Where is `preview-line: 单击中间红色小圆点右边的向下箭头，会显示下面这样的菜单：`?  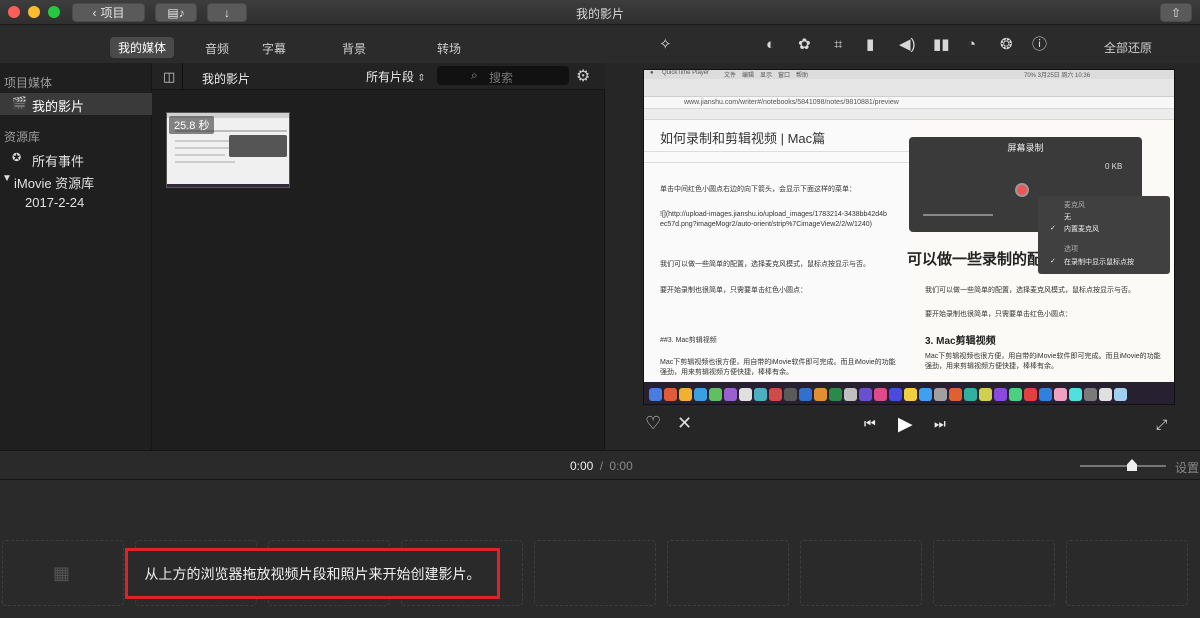 preview-line: 单击中间红色小圆点右边的向下箭头，会显示下面这样的菜单： is located at coordinates (758, 189).